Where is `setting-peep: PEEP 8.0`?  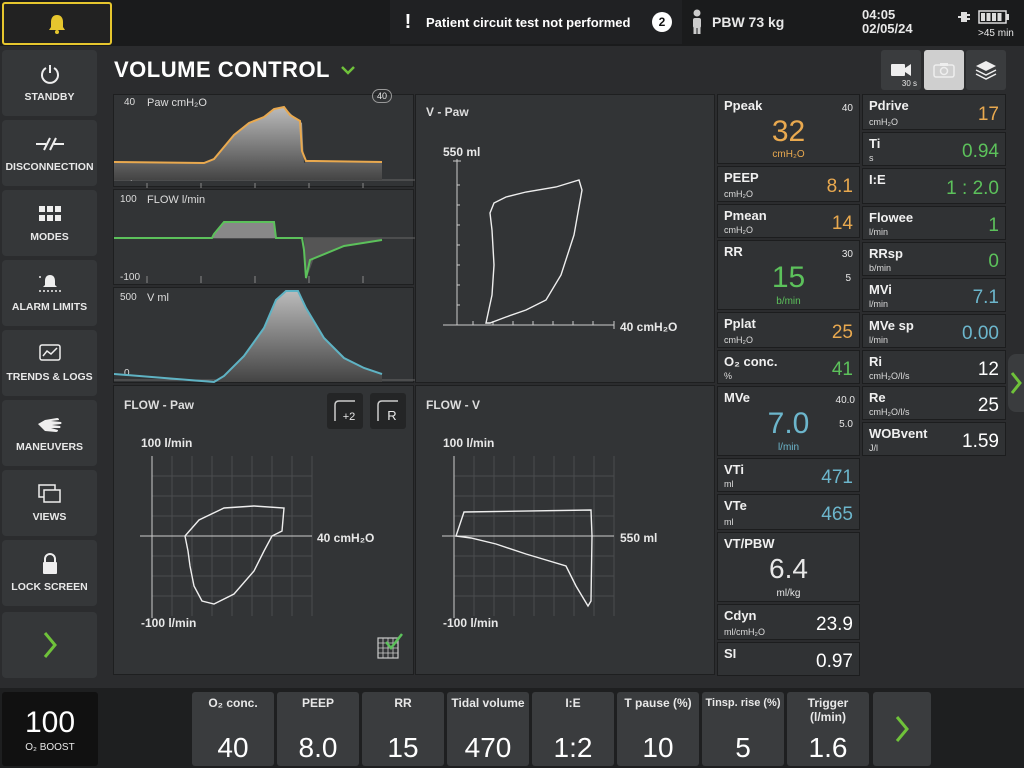
setting-peep: PEEP 8.0 is located at coordinates (318, 729).